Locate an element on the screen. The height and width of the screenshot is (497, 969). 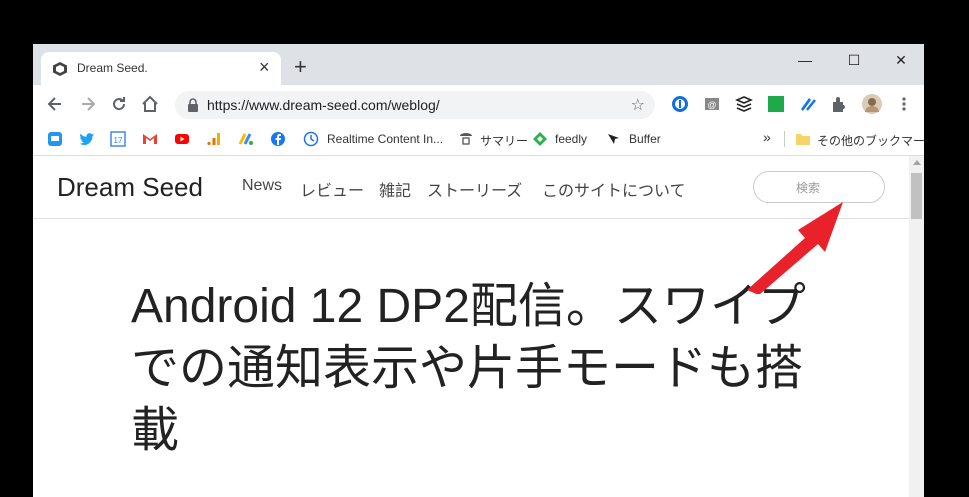
red-pointer-arrow-icon is located at coordinates (795, 248).